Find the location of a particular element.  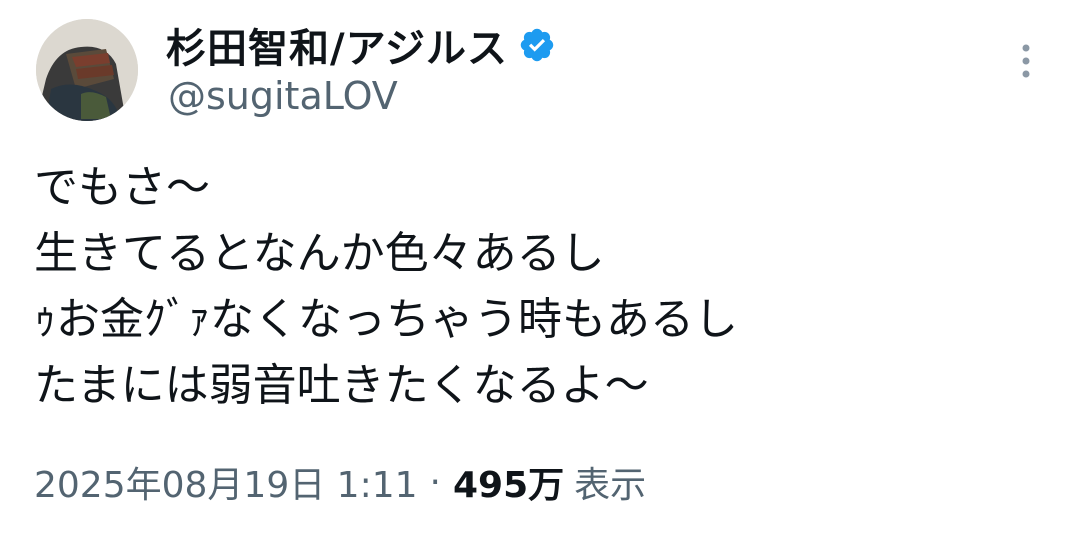

tweet-meta: 2025年08月19日 1:11 · 495万 表示 is located at coordinates (340, 482).